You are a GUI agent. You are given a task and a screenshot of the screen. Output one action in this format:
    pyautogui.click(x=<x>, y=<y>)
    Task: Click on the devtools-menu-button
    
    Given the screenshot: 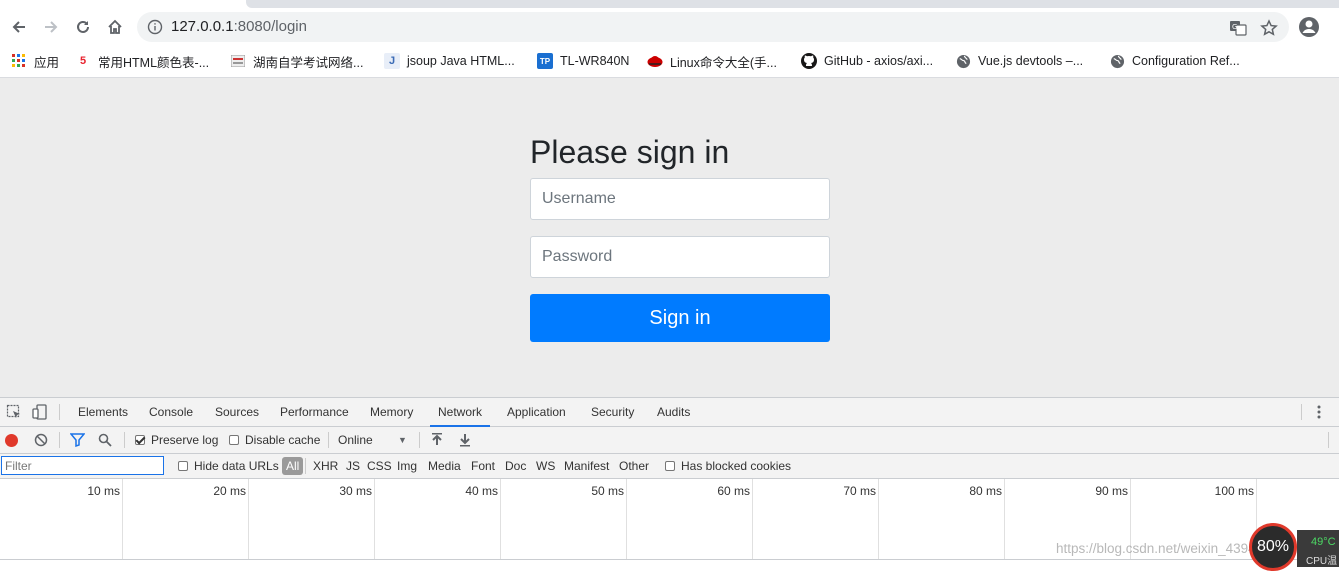 What is the action you would take?
    pyautogui.click(x=1319, y=412)
    